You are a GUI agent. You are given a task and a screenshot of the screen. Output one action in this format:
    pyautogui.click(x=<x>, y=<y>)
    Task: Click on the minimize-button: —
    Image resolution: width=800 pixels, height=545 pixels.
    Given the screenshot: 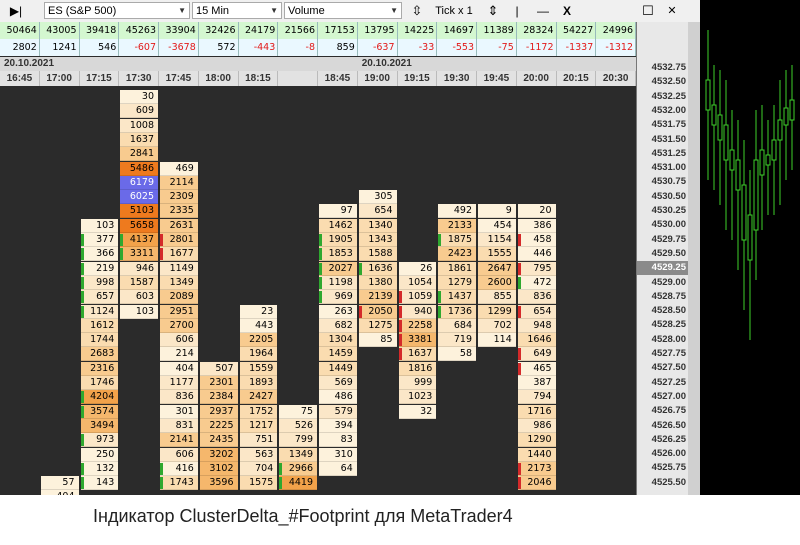 What is the action you would take?
    pyautogui.click(x=543, y=10)
    